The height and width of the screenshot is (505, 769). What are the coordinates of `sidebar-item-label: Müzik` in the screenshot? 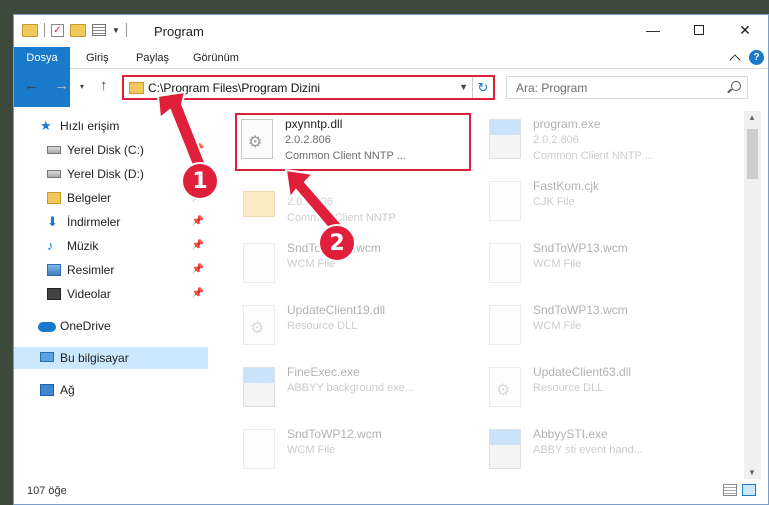 It's located at (83, 246).